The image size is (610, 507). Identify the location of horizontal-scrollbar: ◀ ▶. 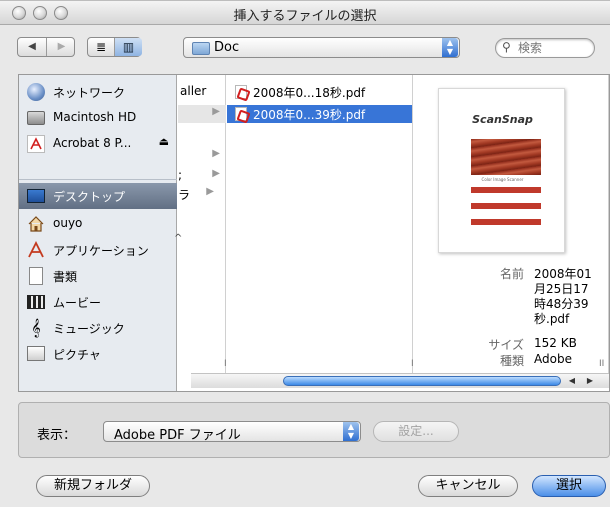
(400, 380).